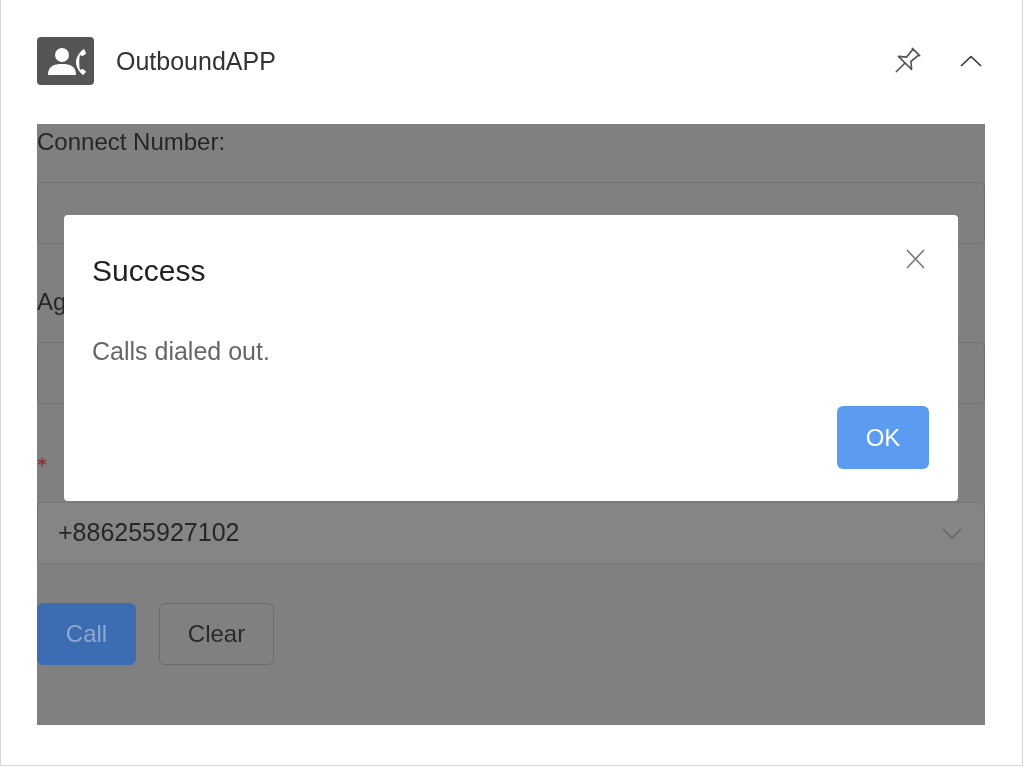  I want to click on dialog-message: Calls dialed out., so click(181, 351).